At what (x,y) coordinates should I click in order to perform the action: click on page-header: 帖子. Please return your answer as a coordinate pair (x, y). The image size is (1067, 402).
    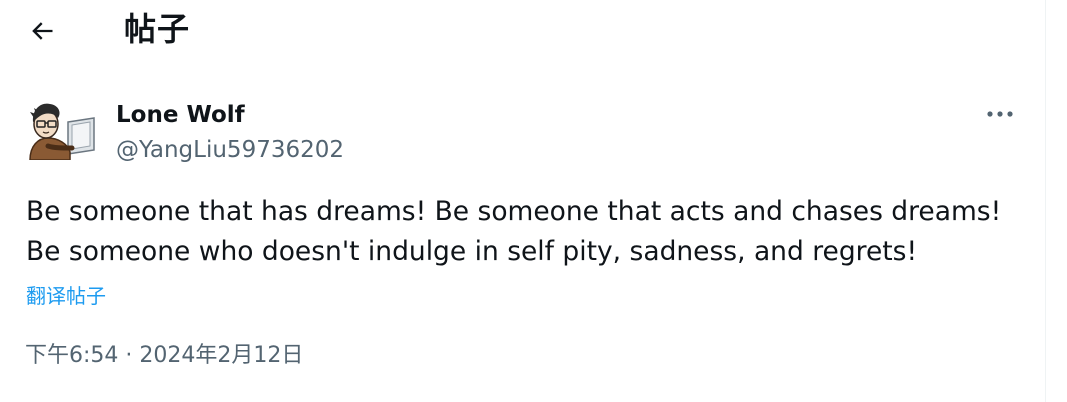
    Looking at the image, I should click on (522, 29).